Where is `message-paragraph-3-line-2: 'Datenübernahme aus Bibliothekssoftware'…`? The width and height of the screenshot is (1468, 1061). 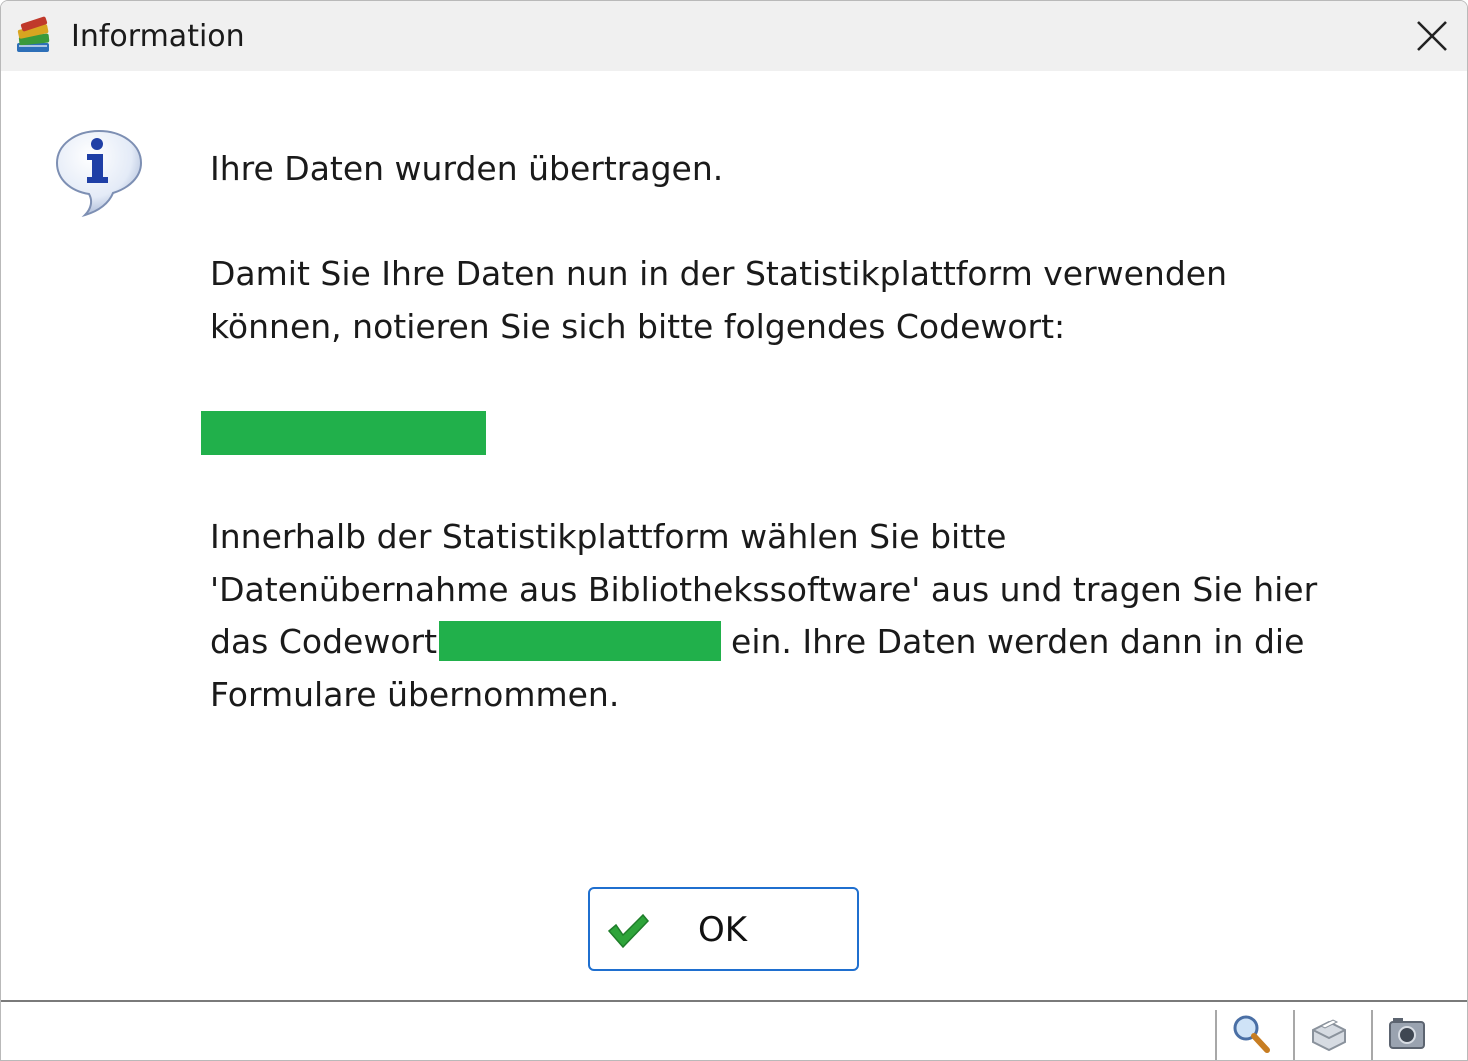
message-paragraph-3-line-2: 'Datenübernahme aus Bibliothekssoftware'… is located at coordinates (764, 589).